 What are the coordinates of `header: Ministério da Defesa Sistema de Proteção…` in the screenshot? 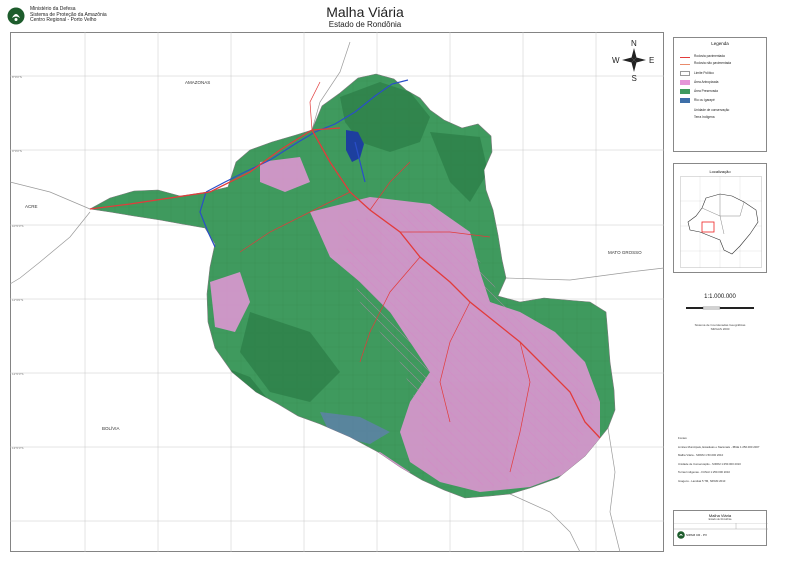 It's located at (400, 14).